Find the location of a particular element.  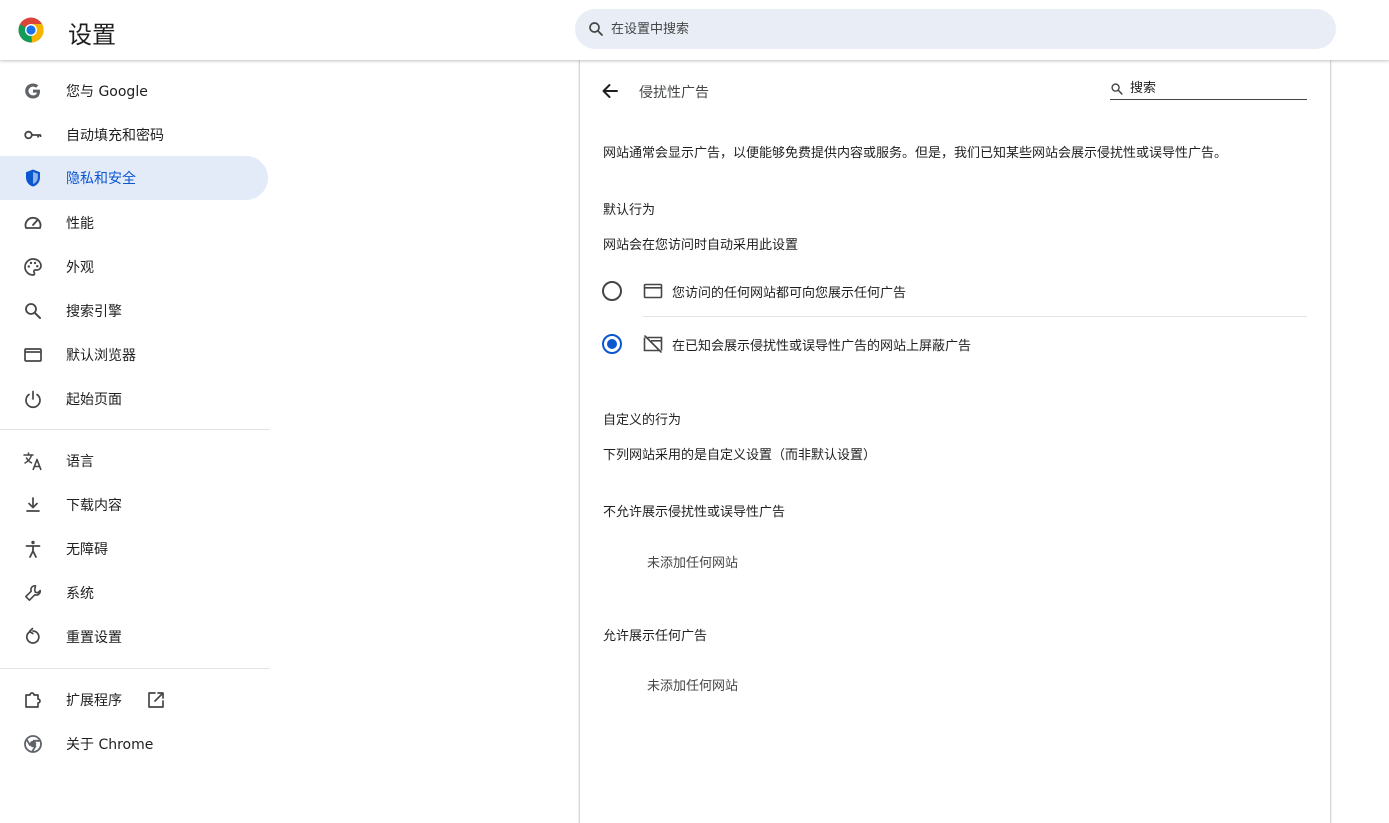

app-title: 设置 is located at coordinates (92, 35).